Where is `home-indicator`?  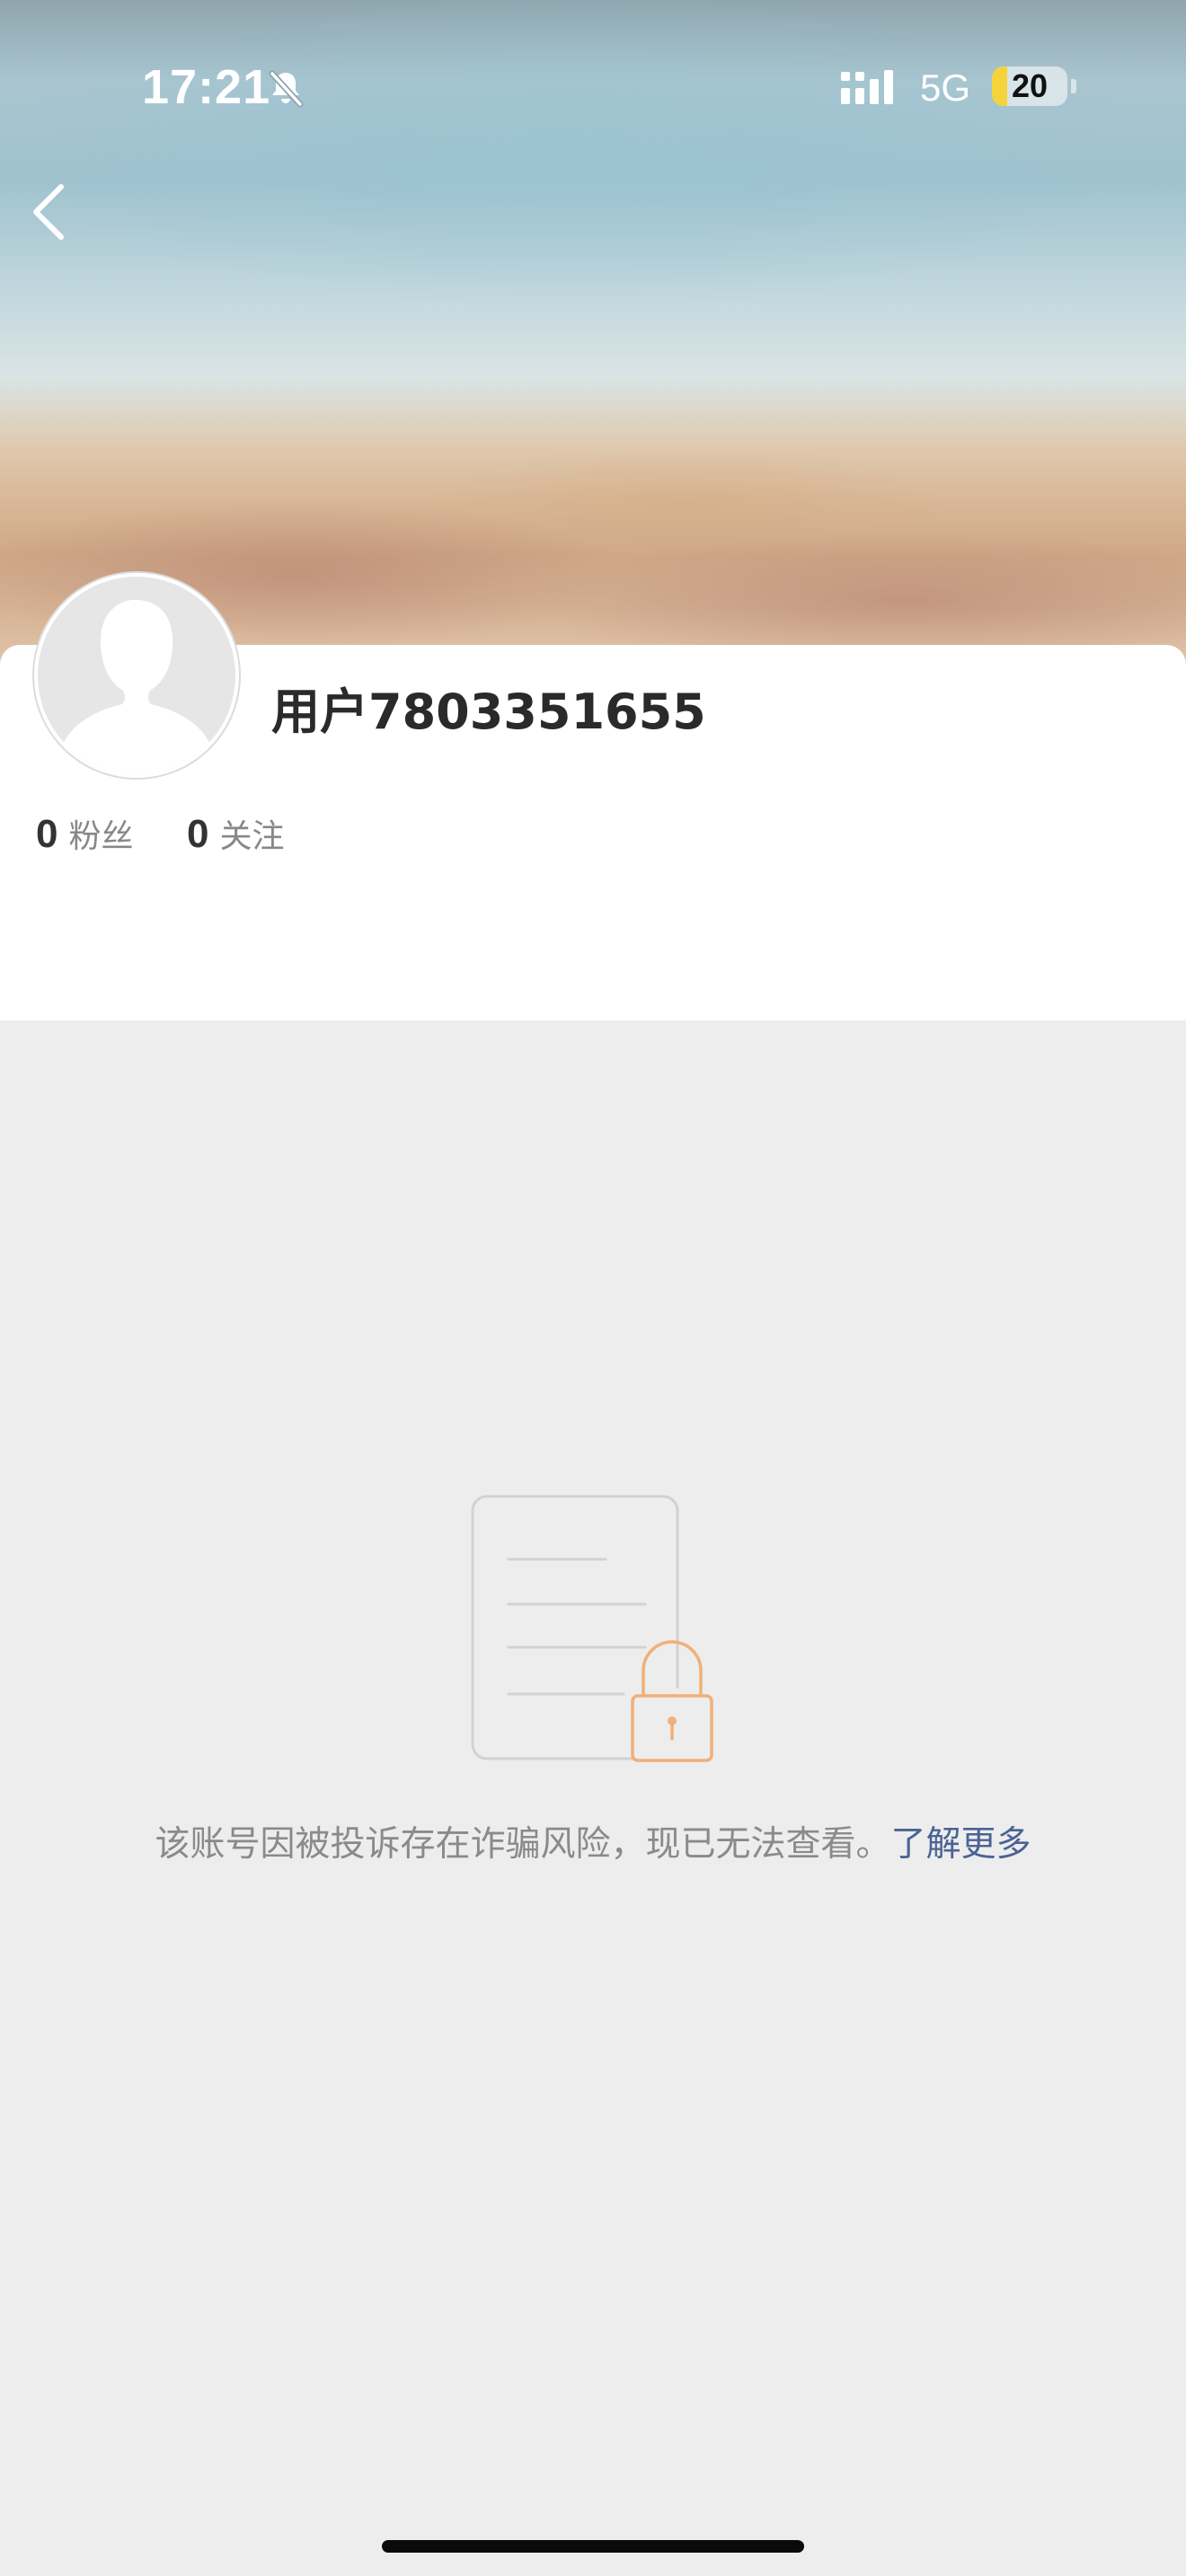 home-indicator is located at coordinates (593, 2546).